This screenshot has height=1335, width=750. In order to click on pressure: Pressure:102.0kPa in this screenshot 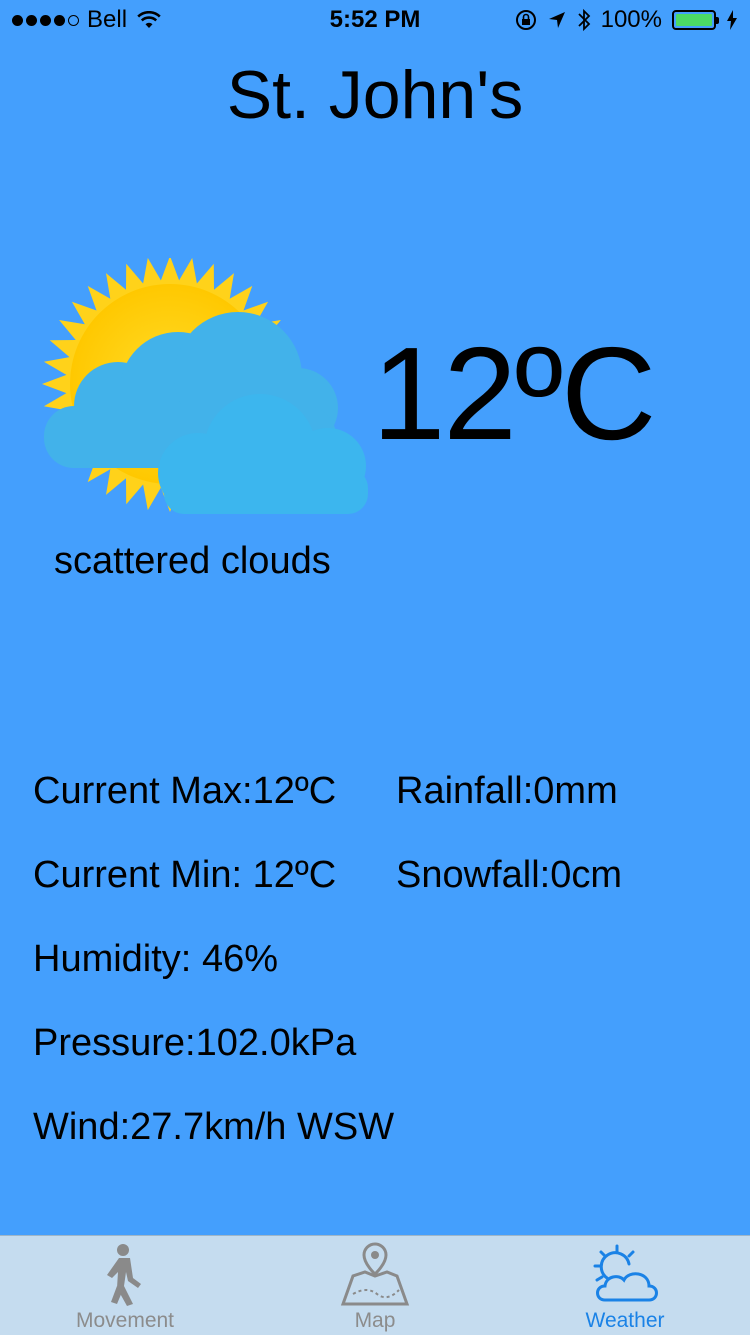, I will do `click(194, 1043)`.